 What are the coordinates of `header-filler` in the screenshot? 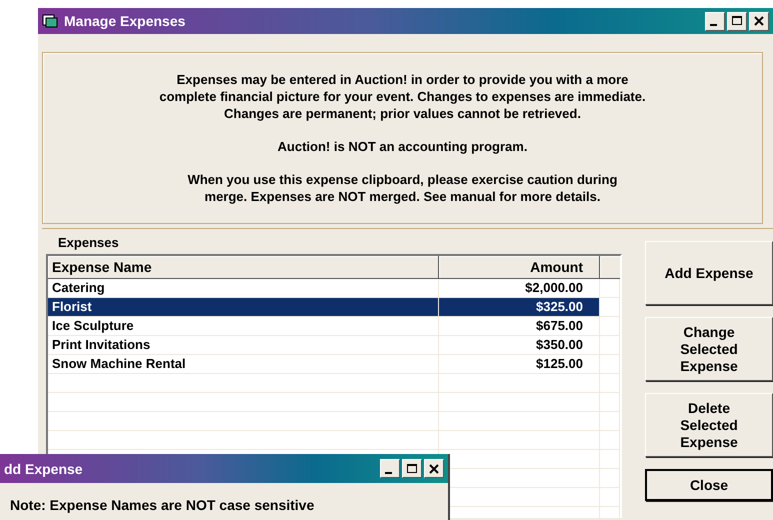 It's located at (610, 267).